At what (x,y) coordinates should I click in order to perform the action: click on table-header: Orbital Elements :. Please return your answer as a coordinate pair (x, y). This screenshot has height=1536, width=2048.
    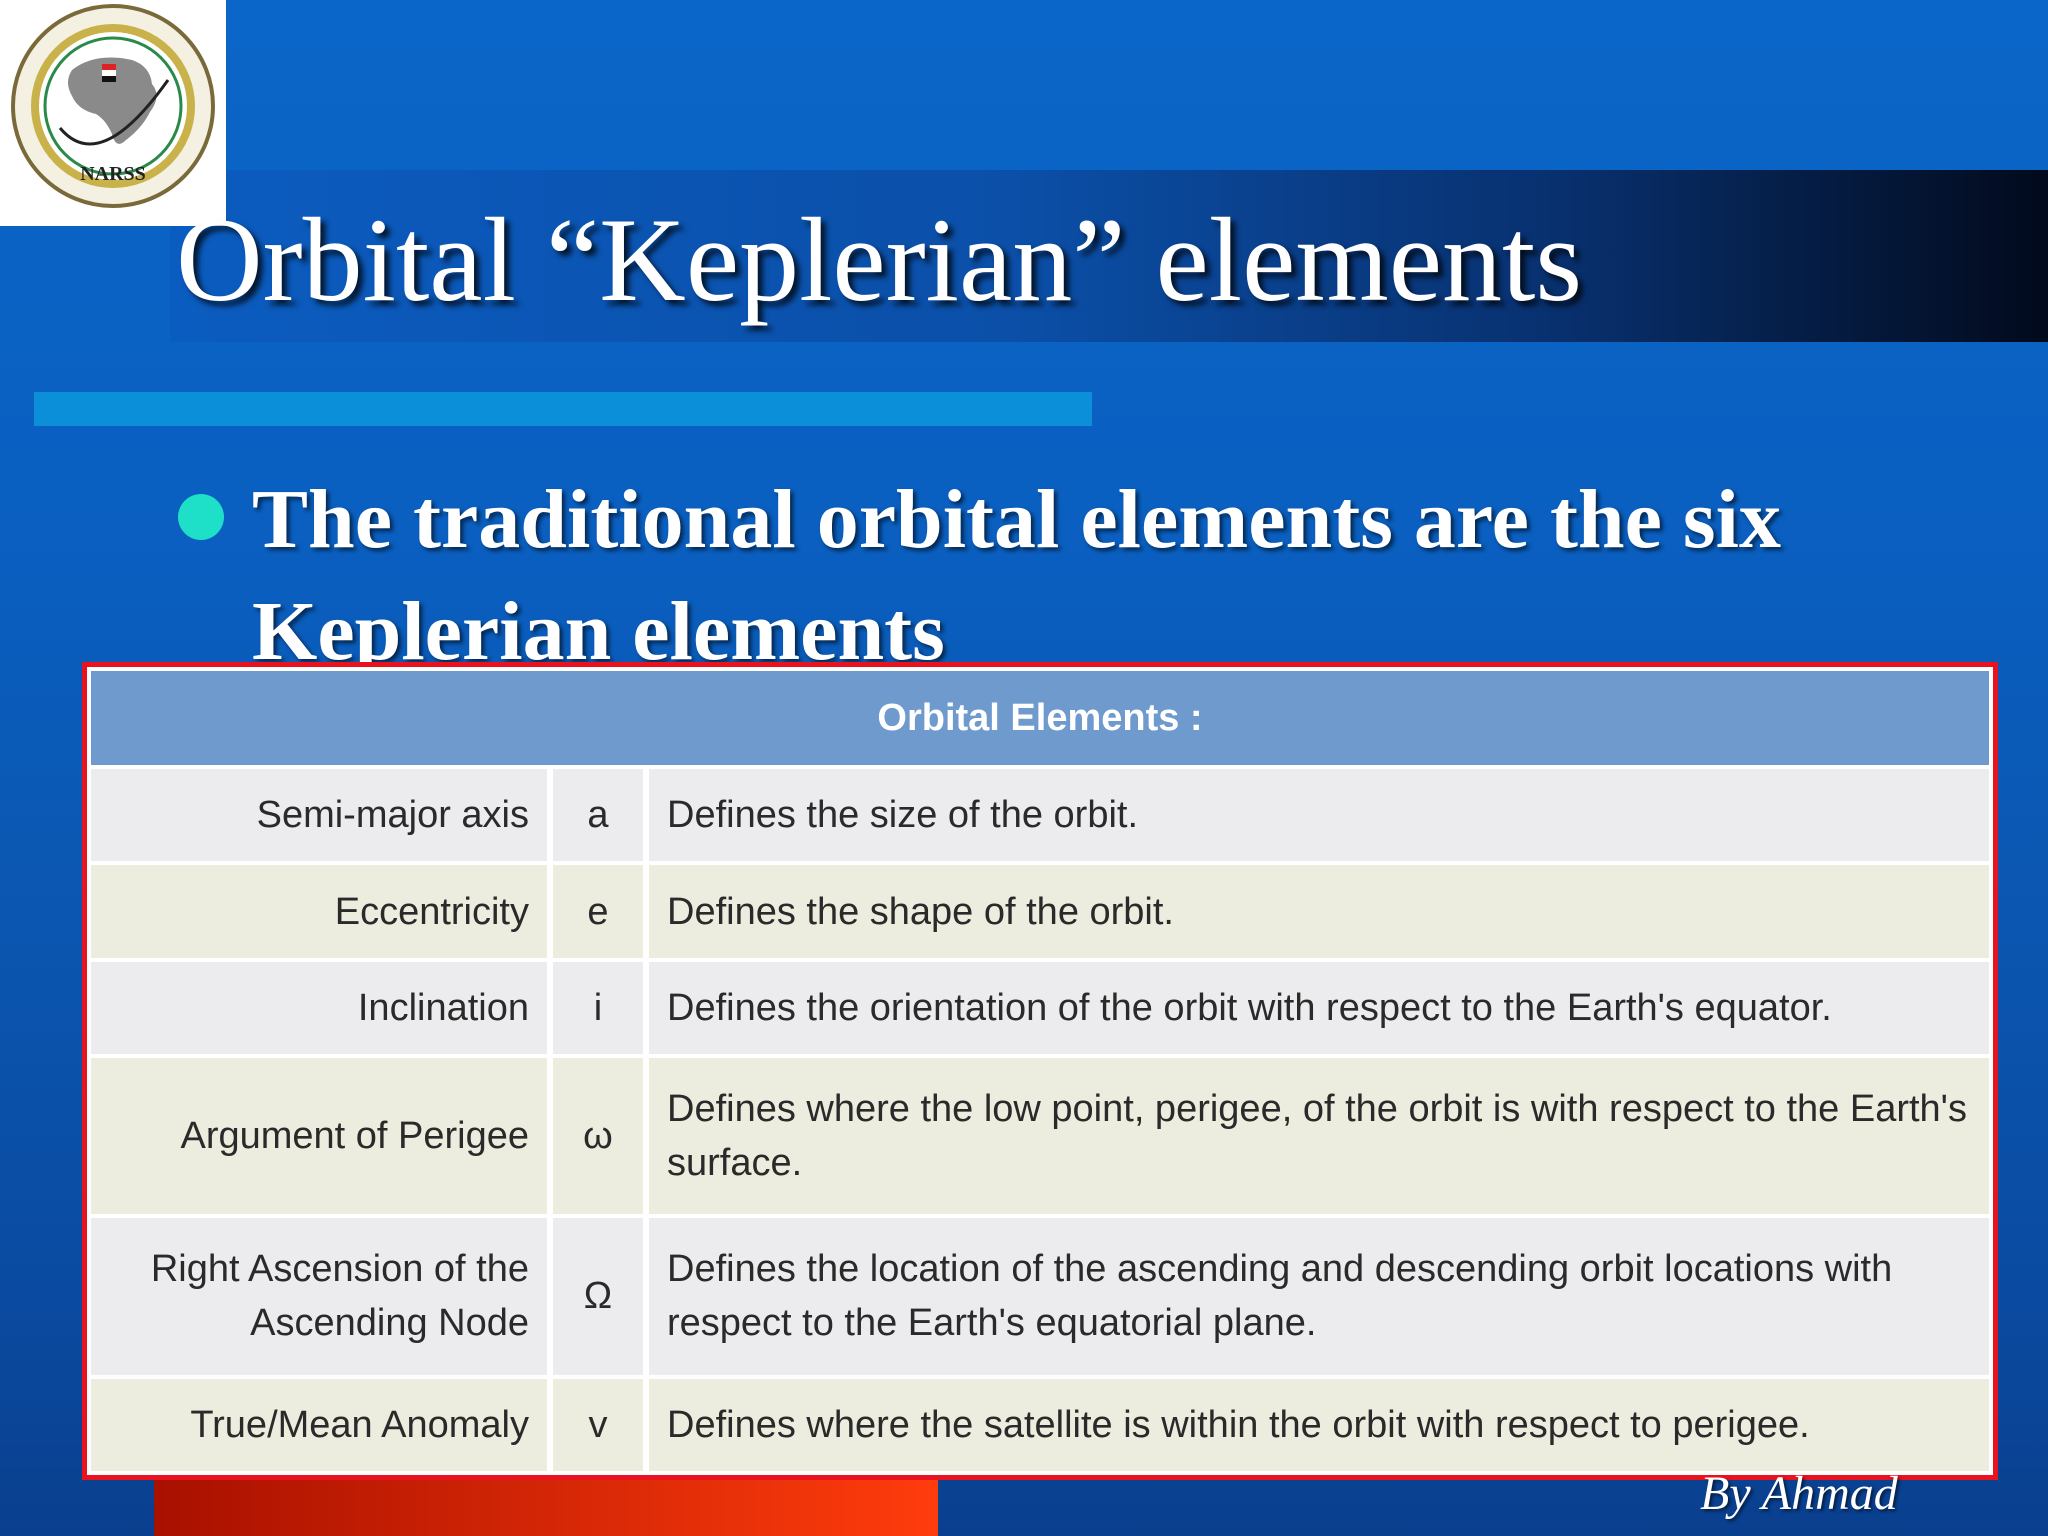
    Looking at the image, I should click on (1040, 718).